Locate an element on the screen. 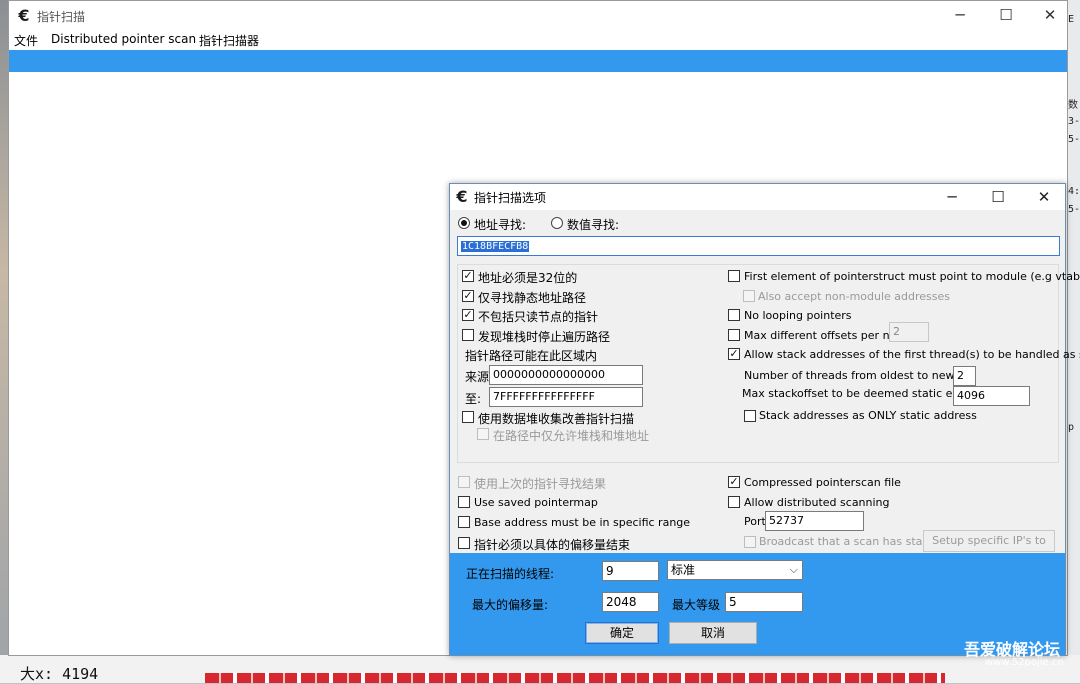  checkbox-label: 地址必须是32位的 is located at coordinates (528, 278).